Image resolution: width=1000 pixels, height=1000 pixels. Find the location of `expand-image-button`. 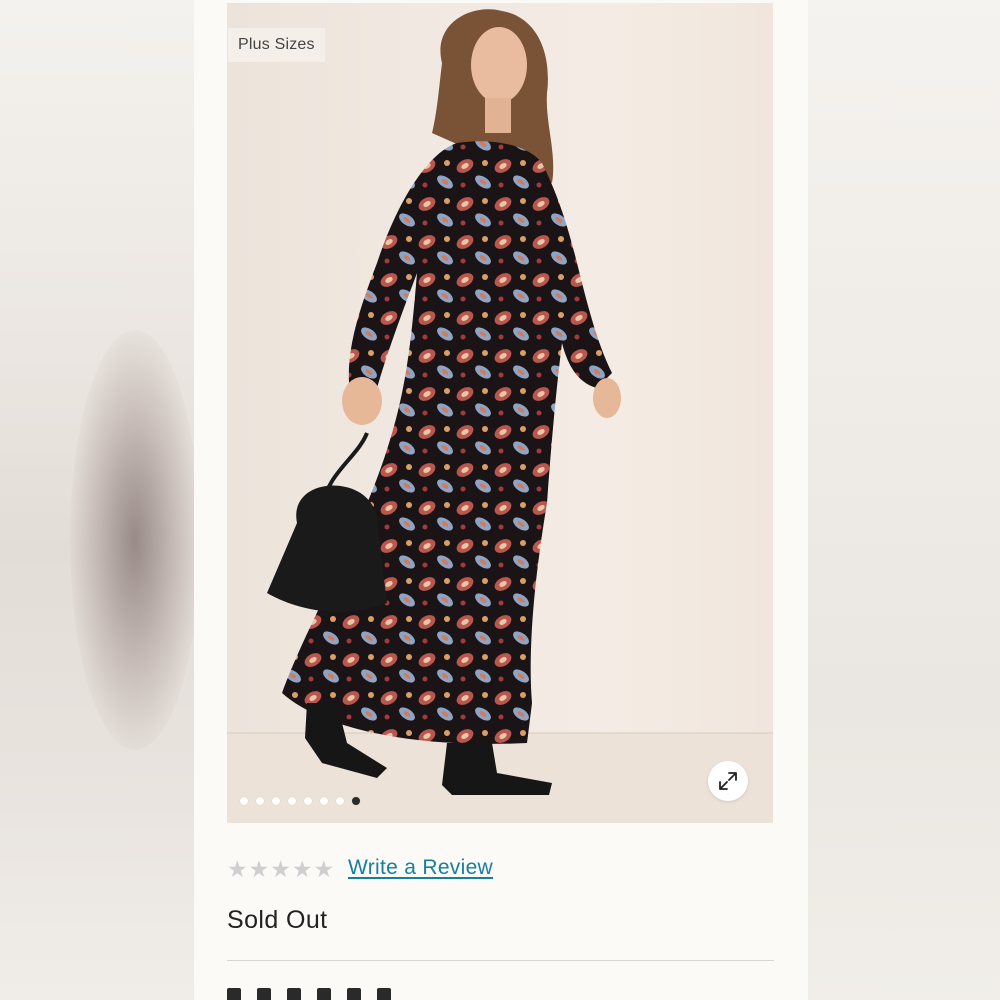

expand-image-button is located at coordinates (728, 781).